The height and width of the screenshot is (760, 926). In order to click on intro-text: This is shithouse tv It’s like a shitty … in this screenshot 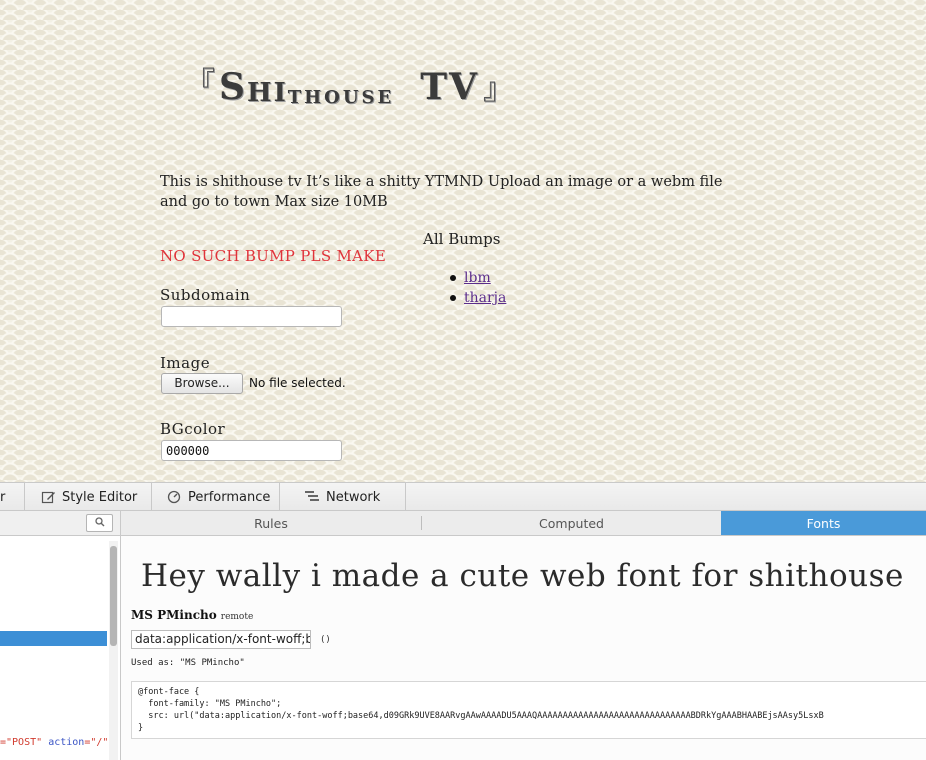, I will do `click(465, 192)`.